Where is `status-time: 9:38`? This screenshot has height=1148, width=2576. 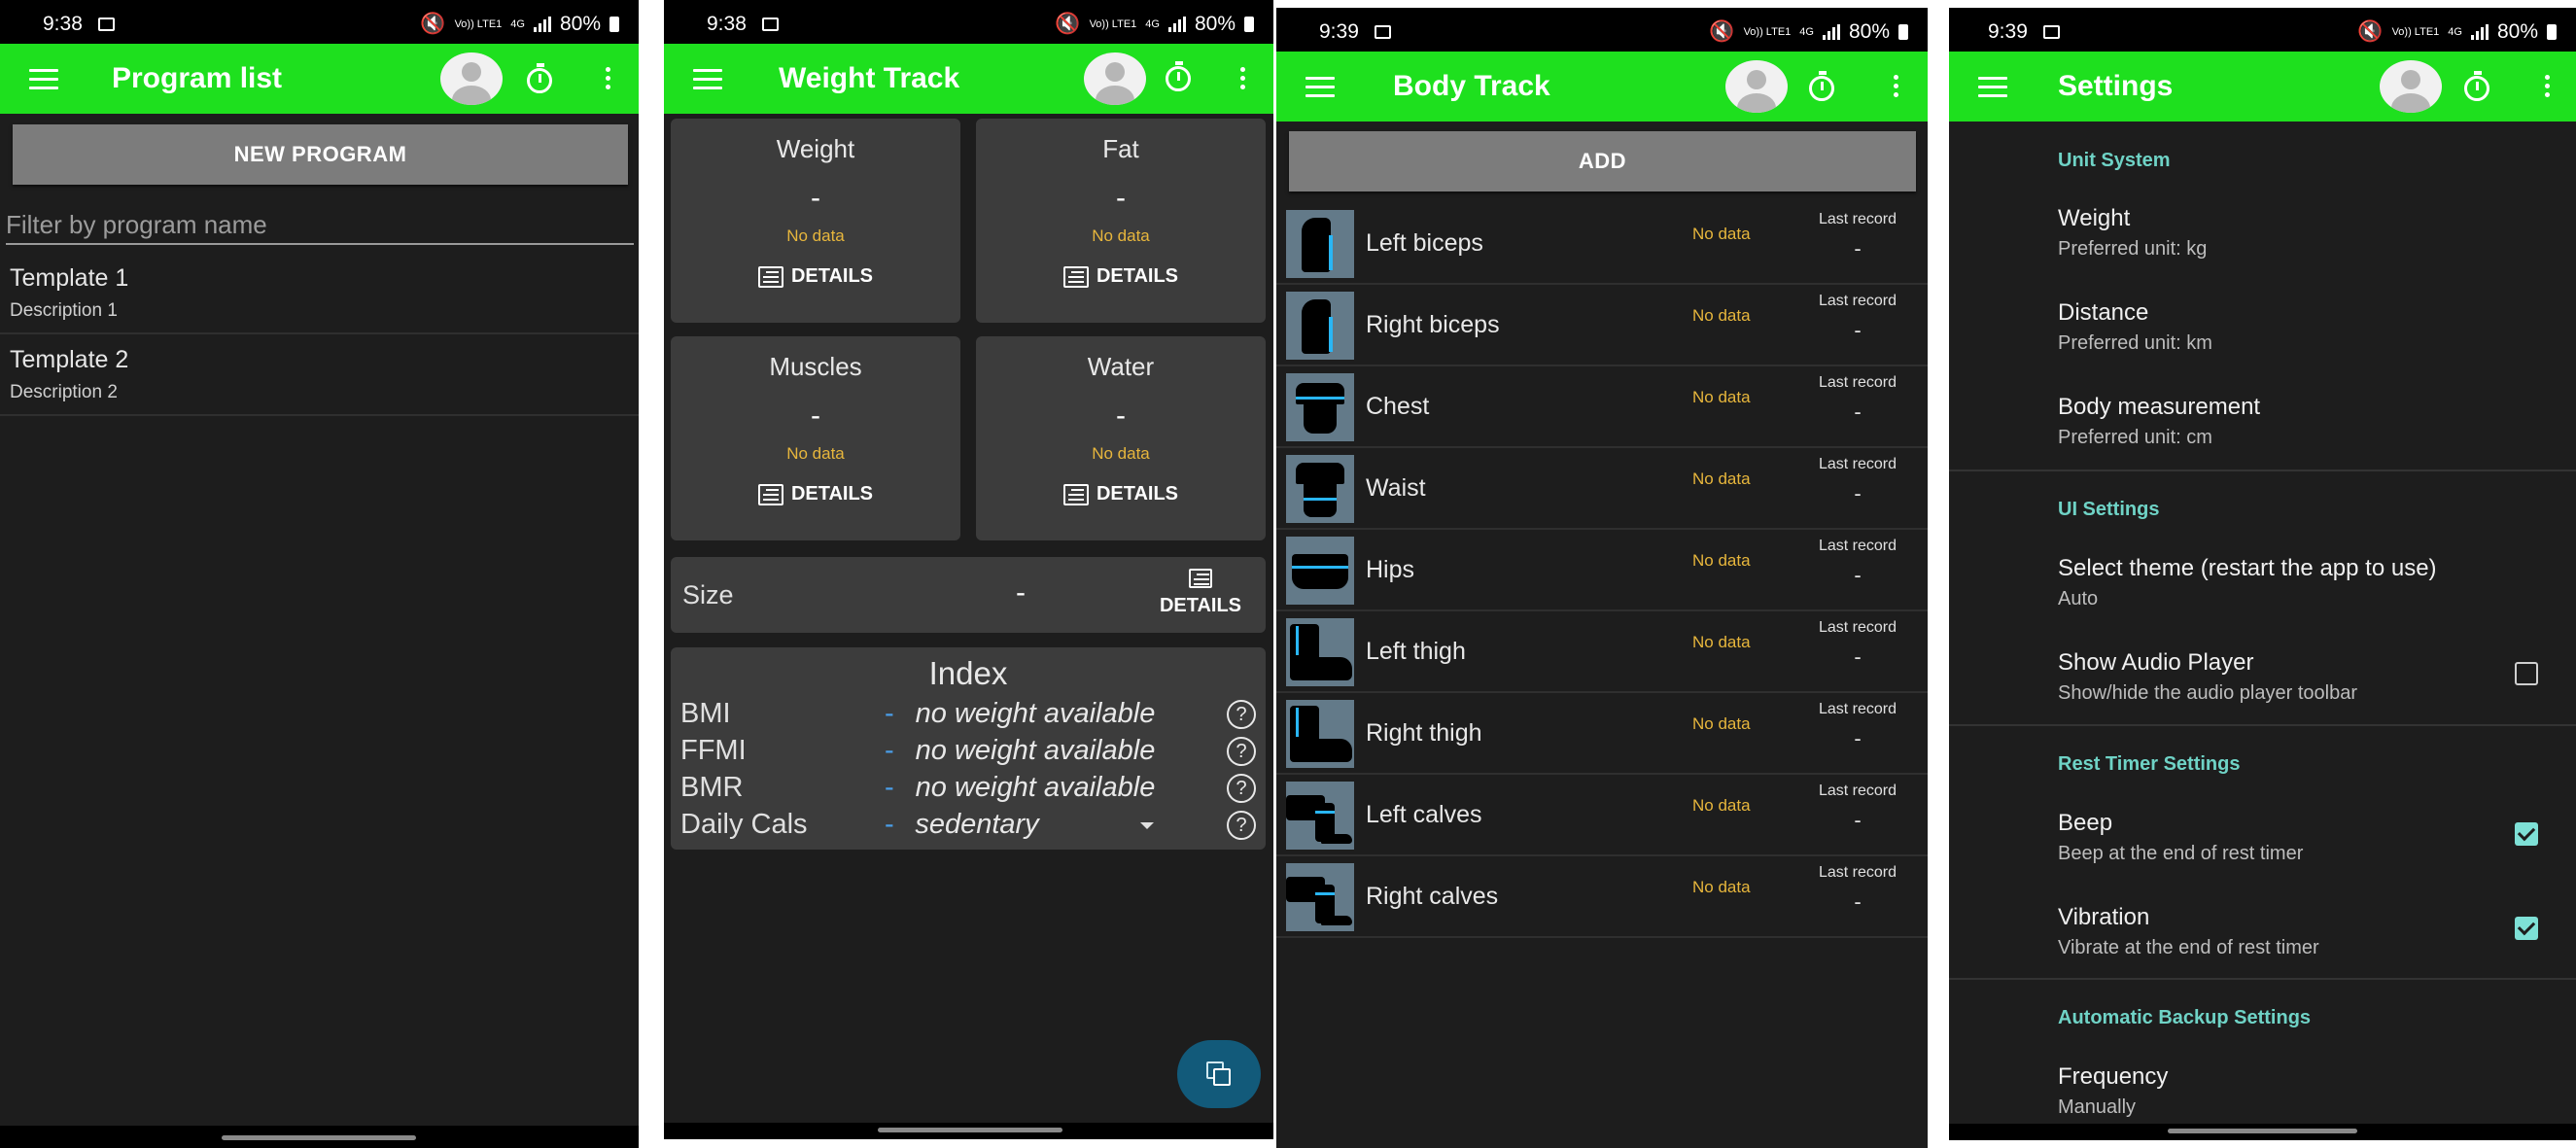 status-time: 9:38 is located at coordinates (727, 24).